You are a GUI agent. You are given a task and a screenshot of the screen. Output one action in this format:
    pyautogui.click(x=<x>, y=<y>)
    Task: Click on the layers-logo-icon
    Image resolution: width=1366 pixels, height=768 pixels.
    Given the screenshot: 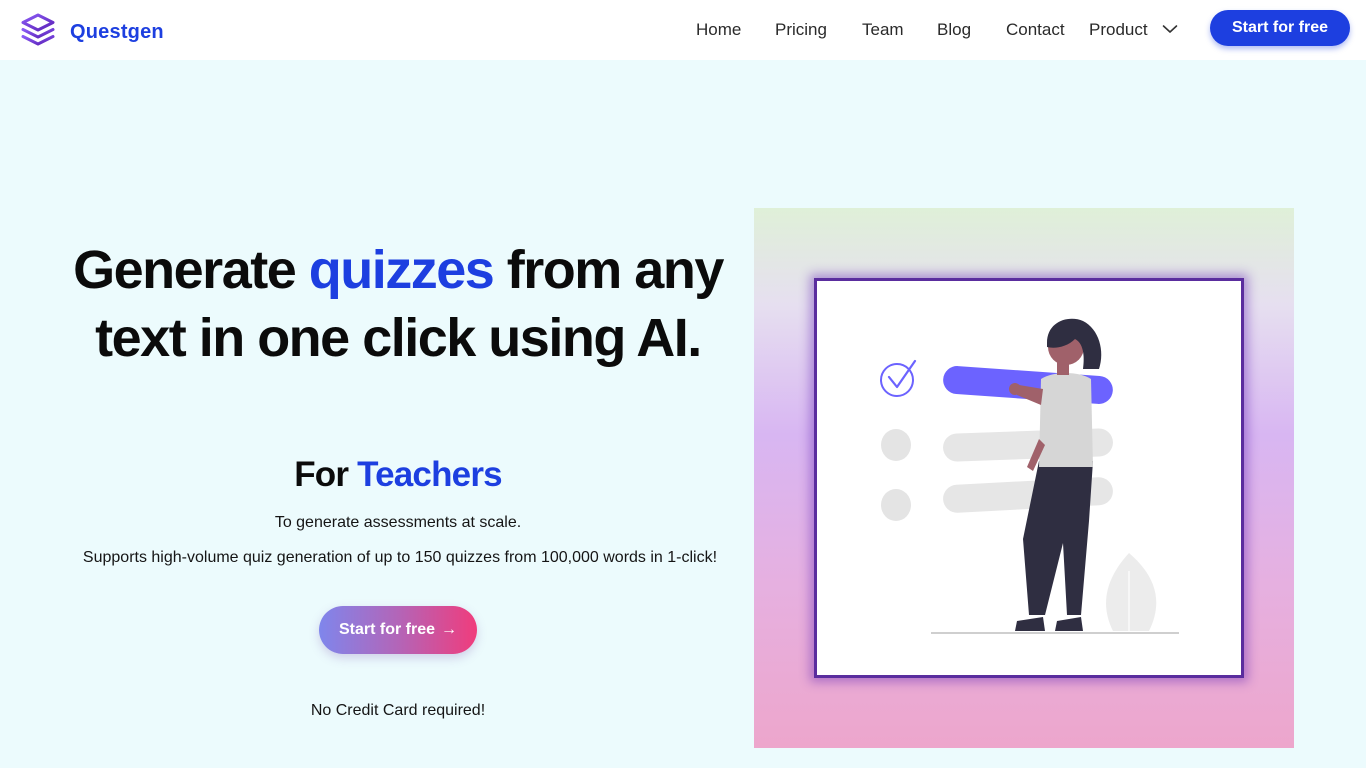 What is the action you would take?
    pyautogui.click(x=38, y=32)
    